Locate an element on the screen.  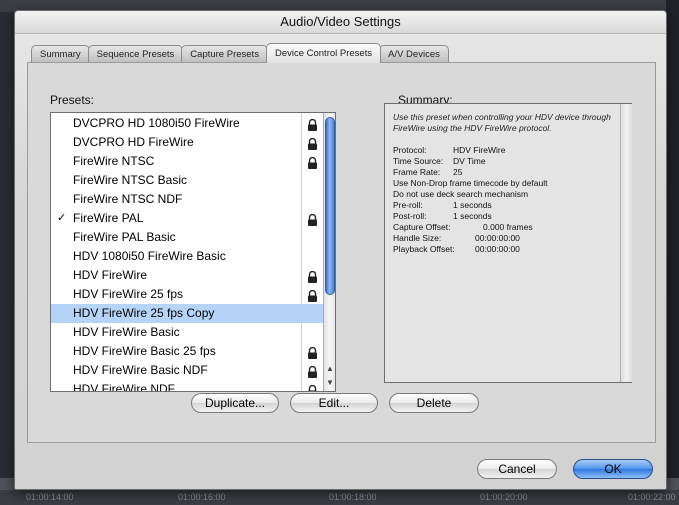
timeline-tick: 01:00:16:00 is located at coordinates (202, 497).